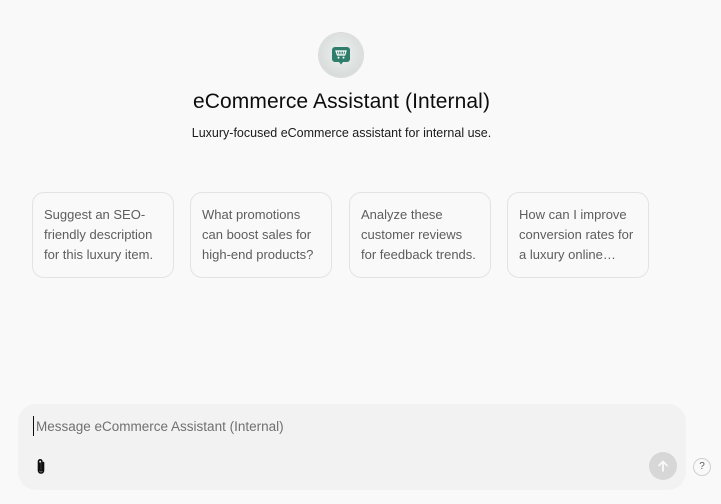  I want to click on message-input, so click(334, 426).